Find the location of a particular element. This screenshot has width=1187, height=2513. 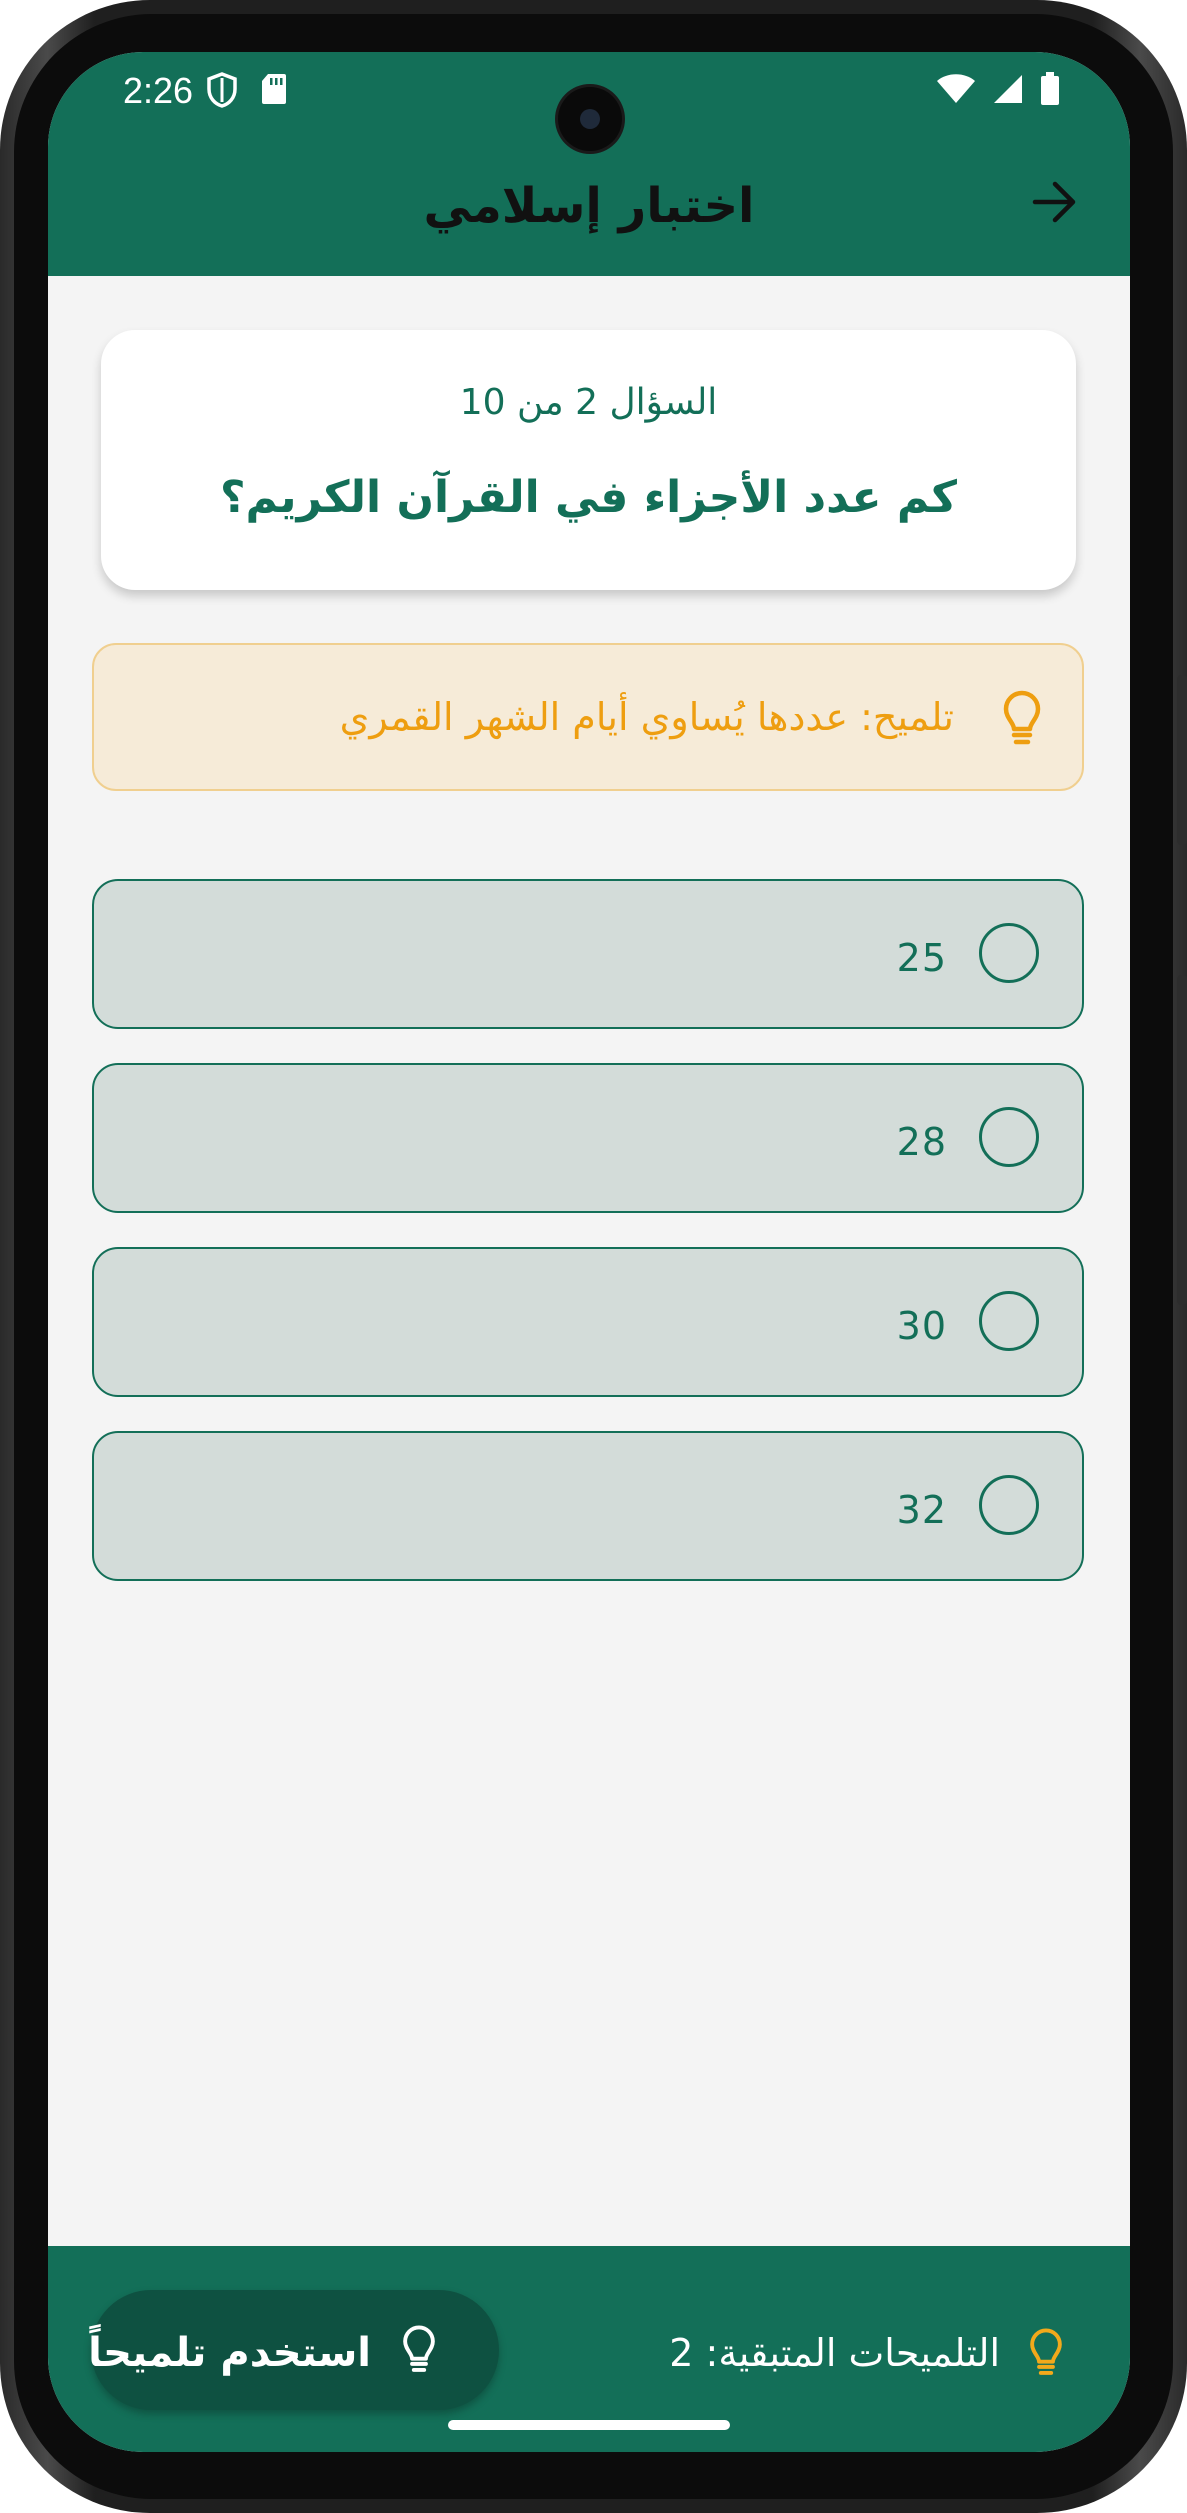

volume-button is located at coordinates (1182, 1140).